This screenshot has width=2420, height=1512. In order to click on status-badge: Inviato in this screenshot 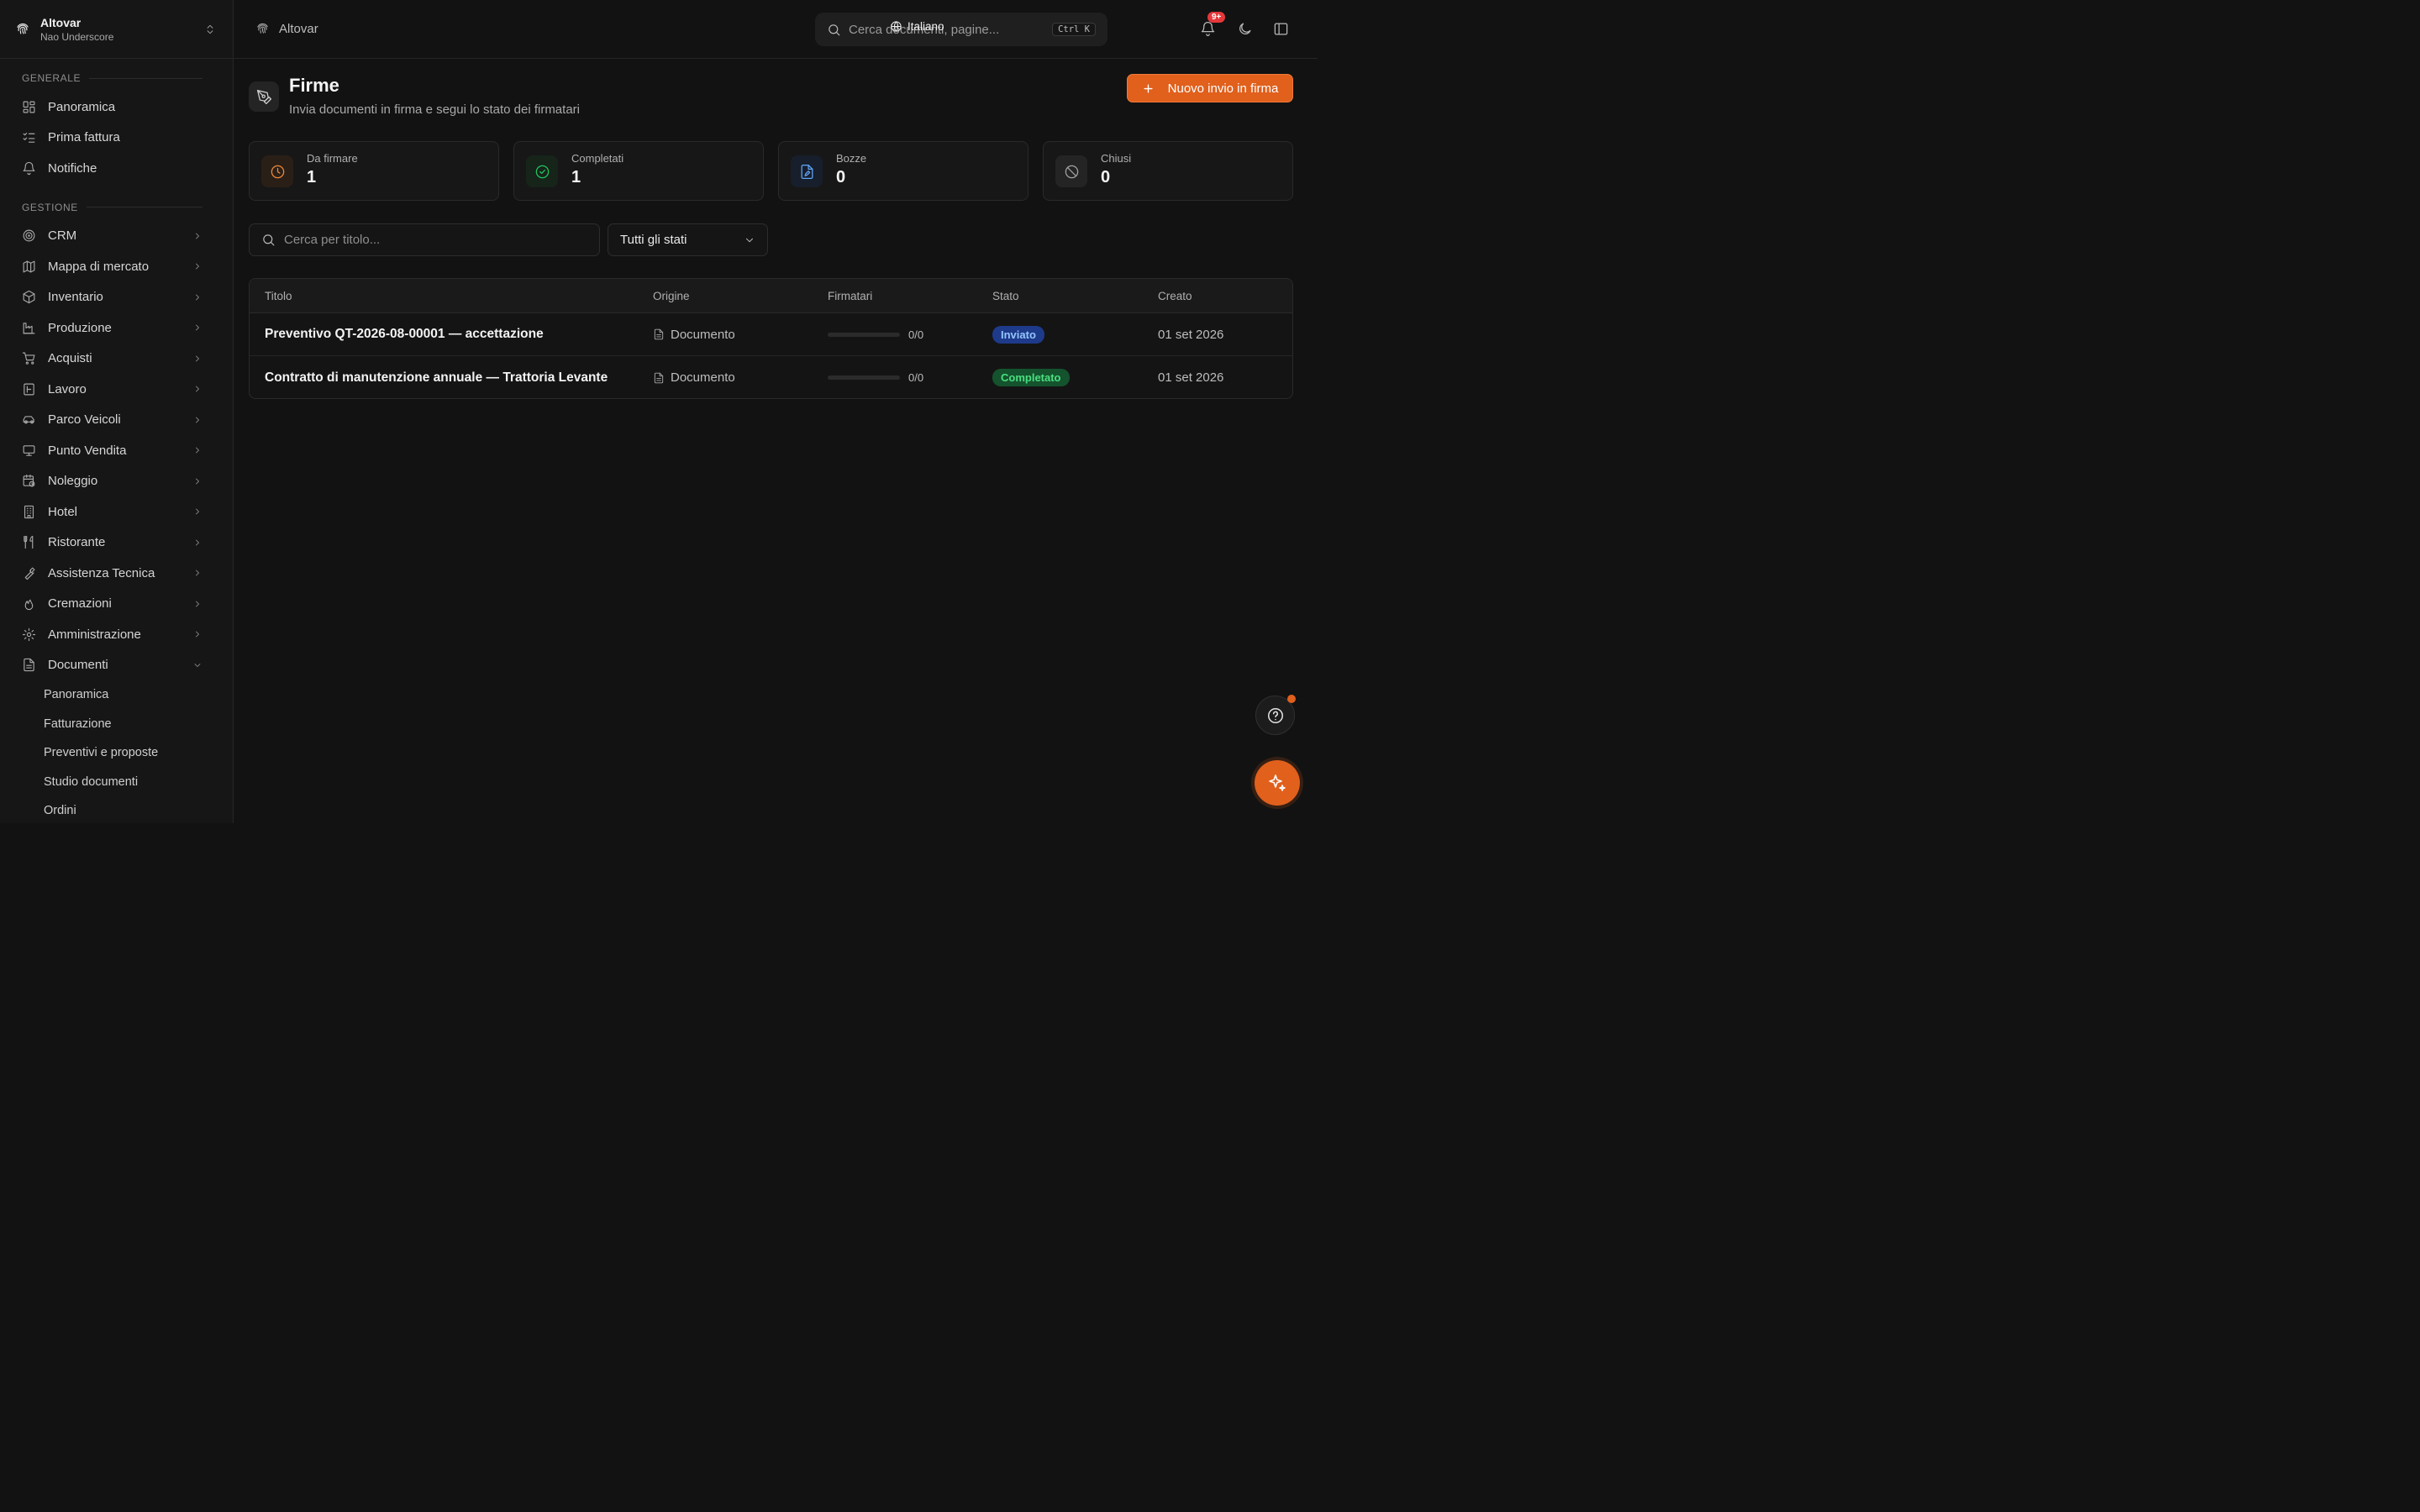, I will do `click(1018, 334)`.